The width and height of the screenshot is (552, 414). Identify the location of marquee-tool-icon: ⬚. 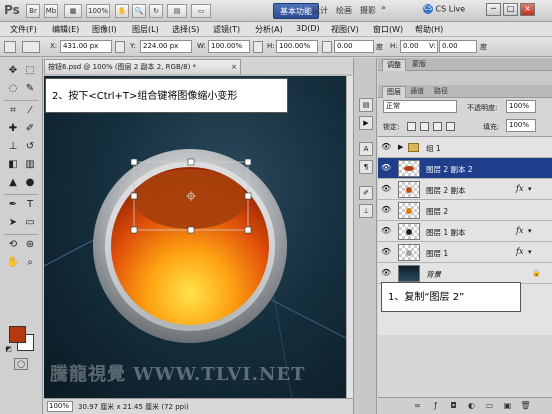
(30, 71).